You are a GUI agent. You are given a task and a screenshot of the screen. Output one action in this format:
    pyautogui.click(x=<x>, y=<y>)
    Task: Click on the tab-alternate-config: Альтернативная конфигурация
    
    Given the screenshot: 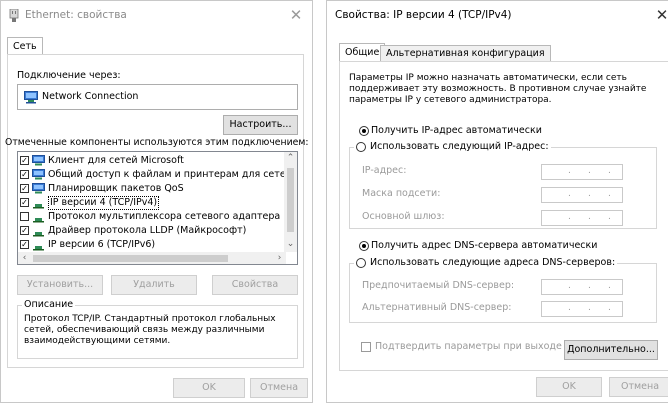 What is the action you would take?
    pyautogui.click(x=465, y=53)
    